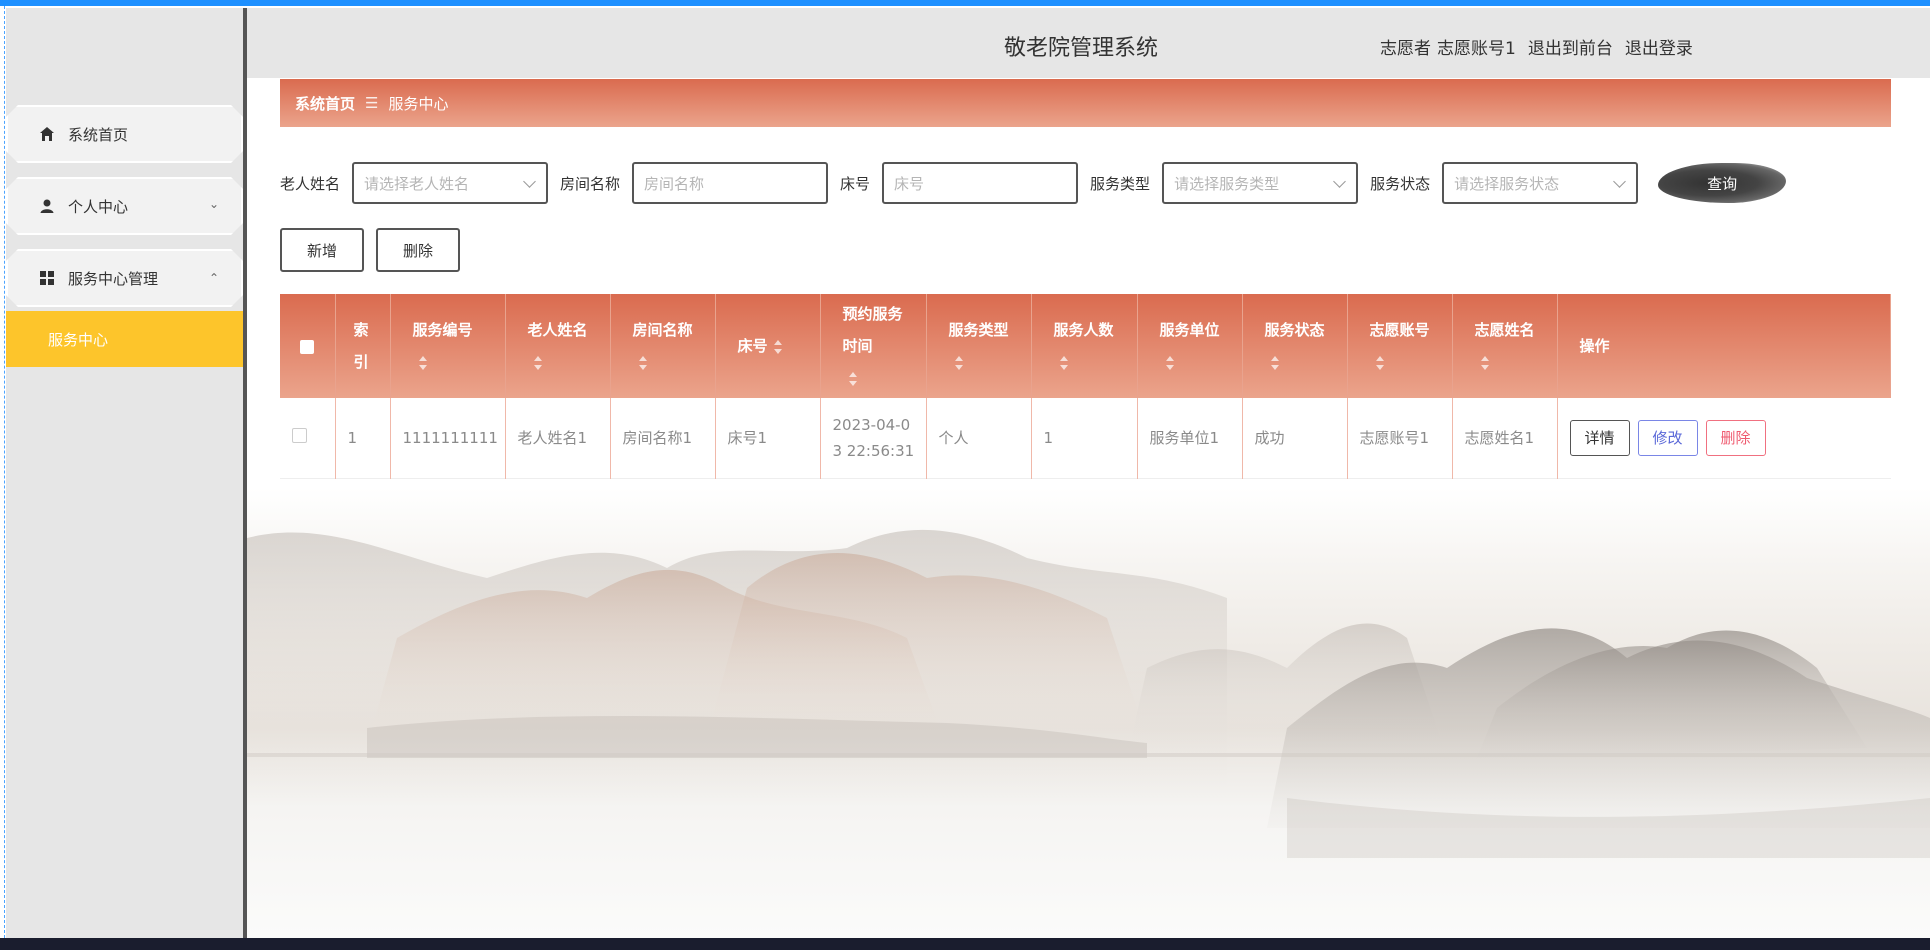 This screenshot has width=1930, height=950. I want to click on header-user-area: 志愿者 志愿账号1 退出到前台 退出登录, so click(1536, 46).